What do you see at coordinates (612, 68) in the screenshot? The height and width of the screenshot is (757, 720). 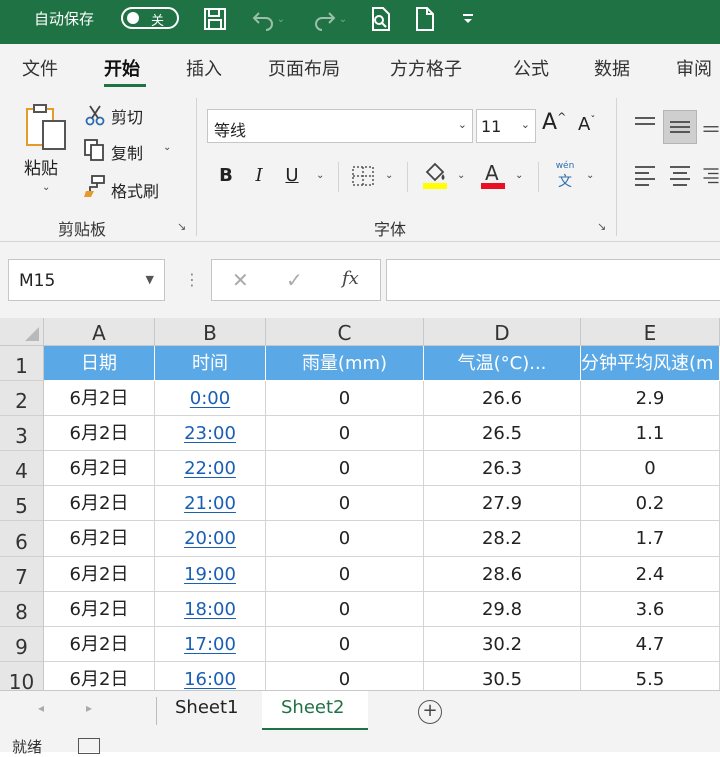 I see `tab-data: 数据` at bounding box center [612, 68].